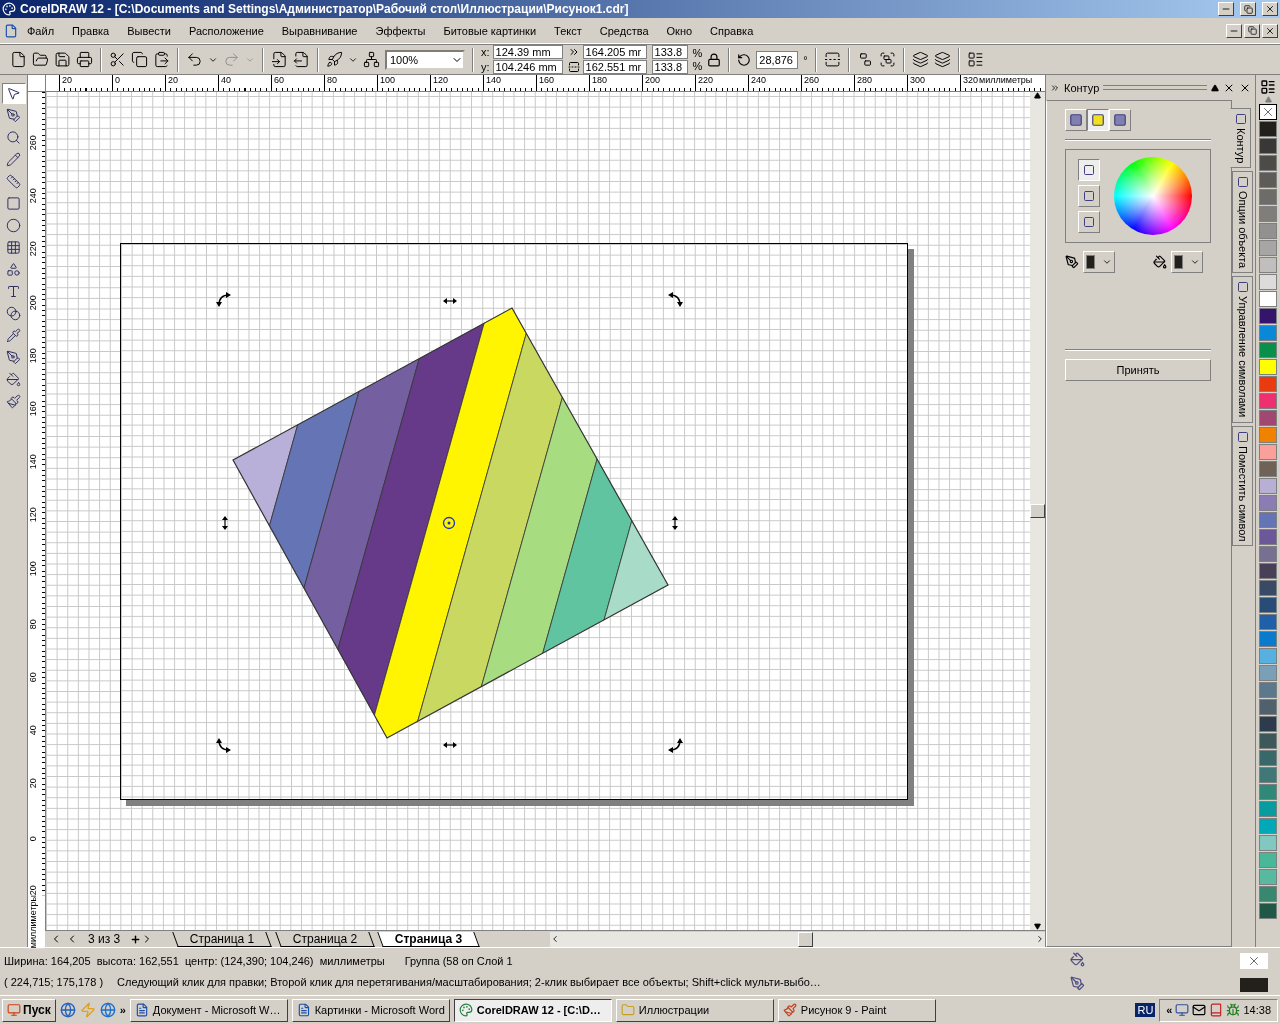  Describe the element at coordinates (1268, 99) in the screenshot. I see `scroll-up-icon` at that location.